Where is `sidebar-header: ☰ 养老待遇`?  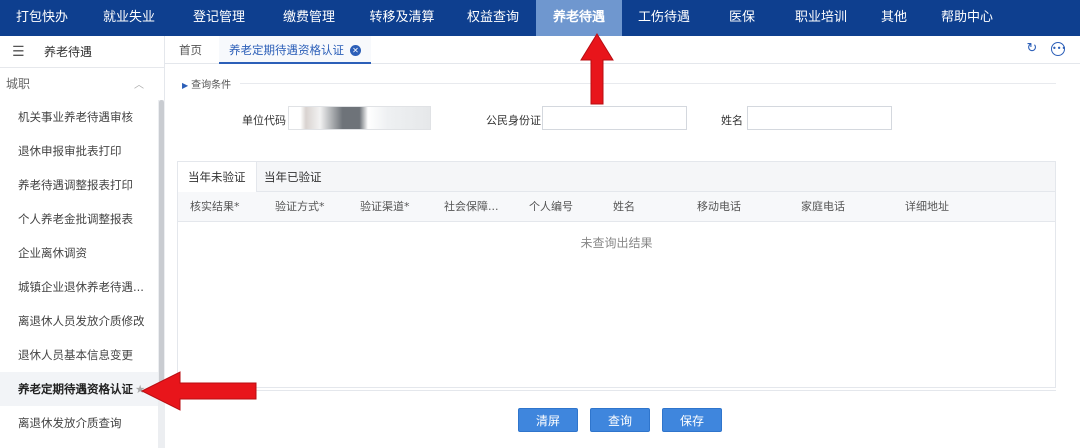
sidebar-header: ☰ 养老待遇 is located at coordinates (82, 52).